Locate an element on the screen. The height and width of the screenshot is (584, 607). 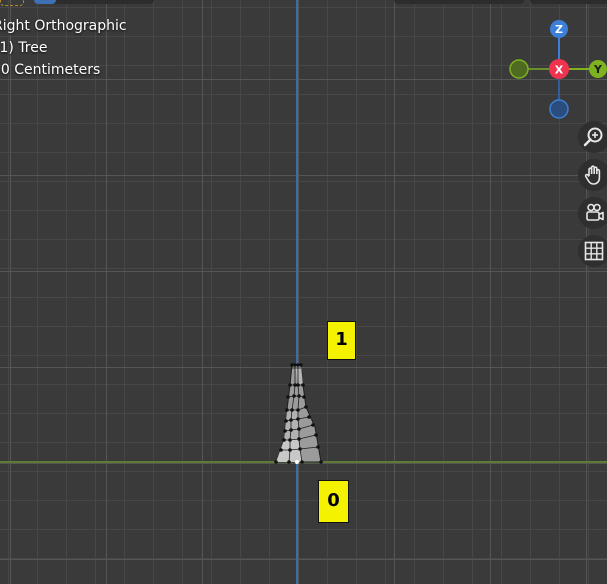
neg-z-axis-handle is located at coordinates (559, 109).